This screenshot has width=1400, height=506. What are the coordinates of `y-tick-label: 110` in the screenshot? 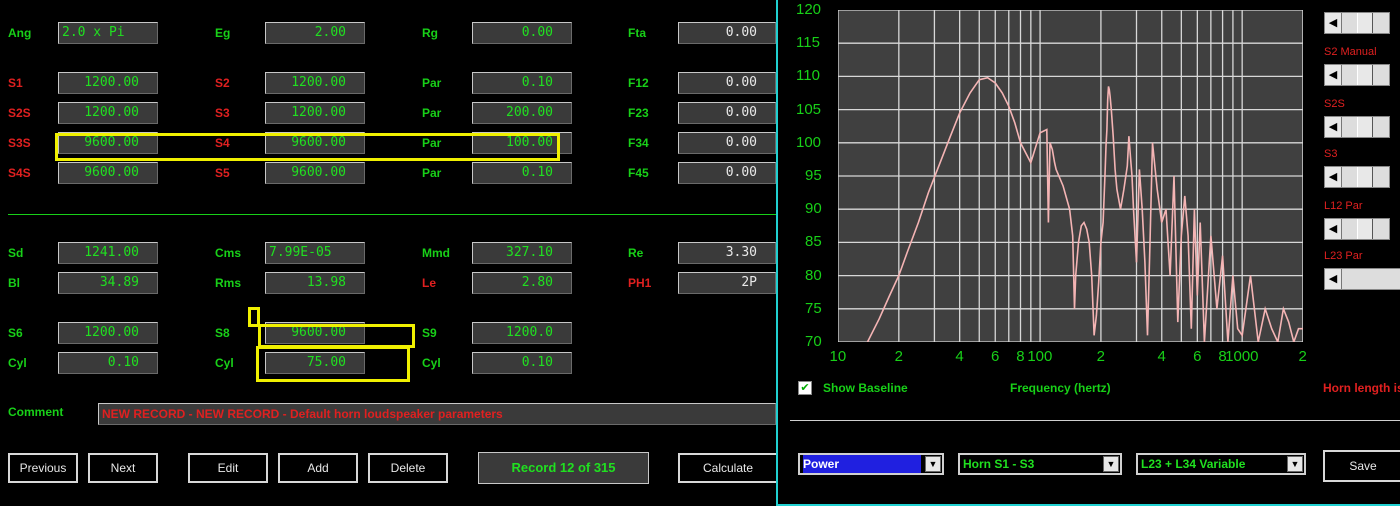 It's located at (808, 76).